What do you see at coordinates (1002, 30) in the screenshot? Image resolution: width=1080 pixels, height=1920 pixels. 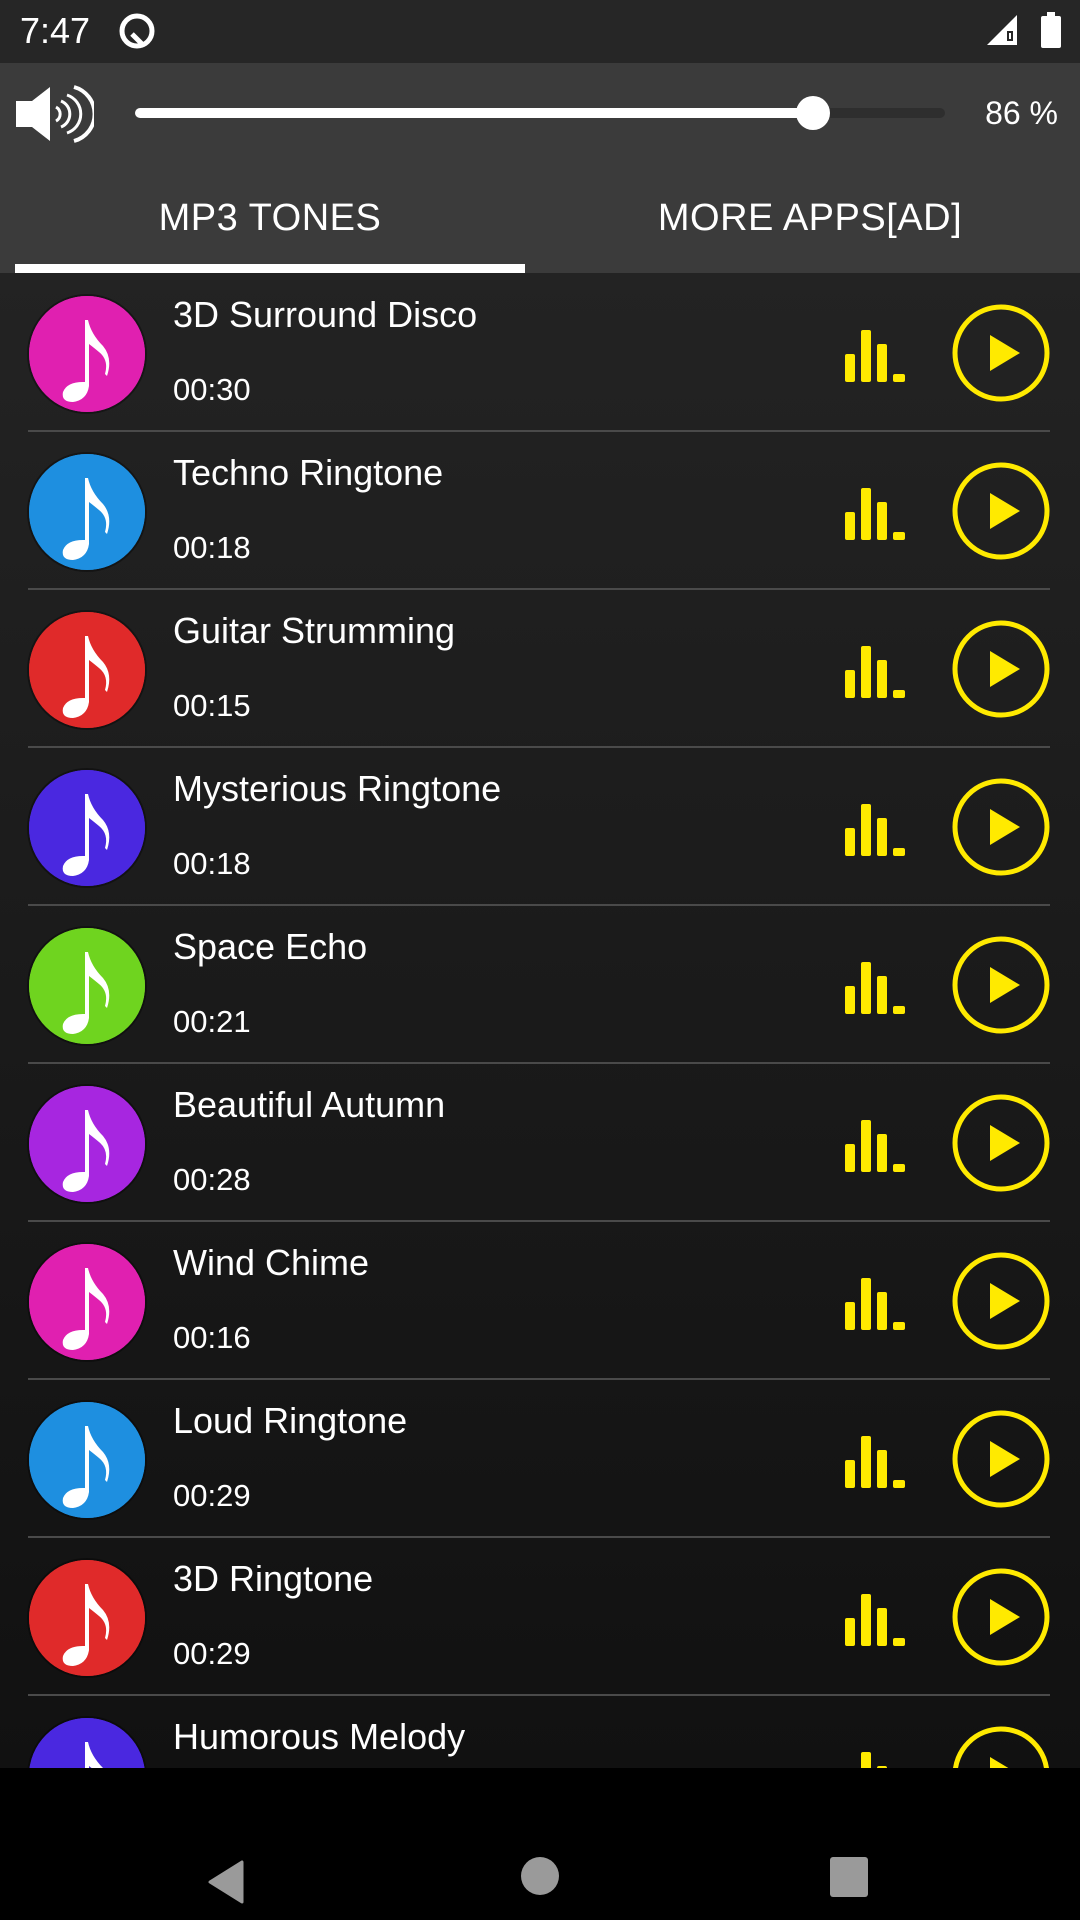 I see `signal-icon` at bounding box center [1002, 30].